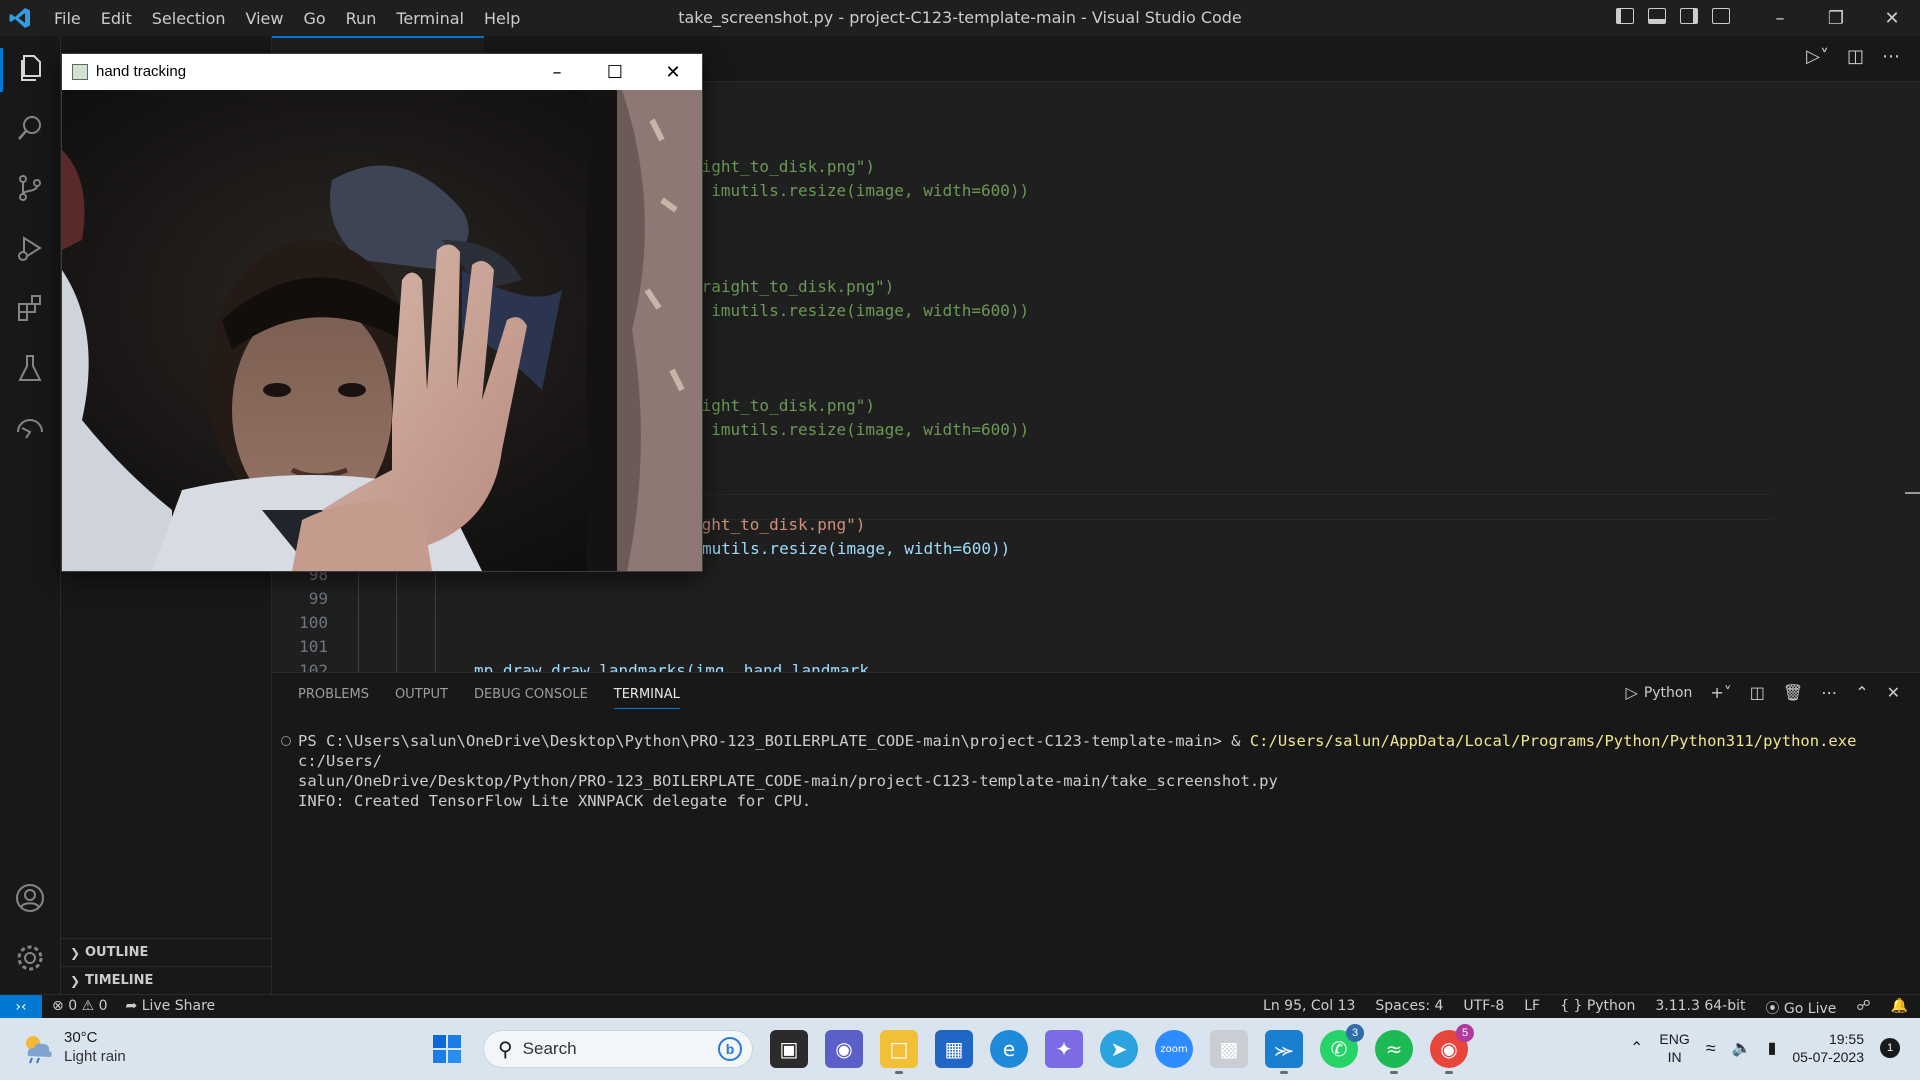  I want to click on remote-indicator-icon: ›‹, so click(21, 1007).